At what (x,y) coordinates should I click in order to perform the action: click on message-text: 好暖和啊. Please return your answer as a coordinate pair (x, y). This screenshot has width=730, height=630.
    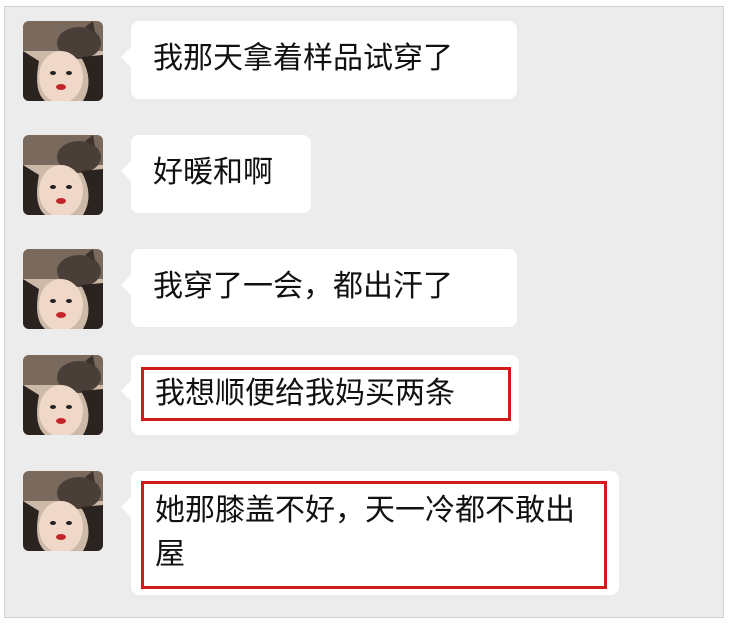
    Looking at the image, I should click on (213, 172).